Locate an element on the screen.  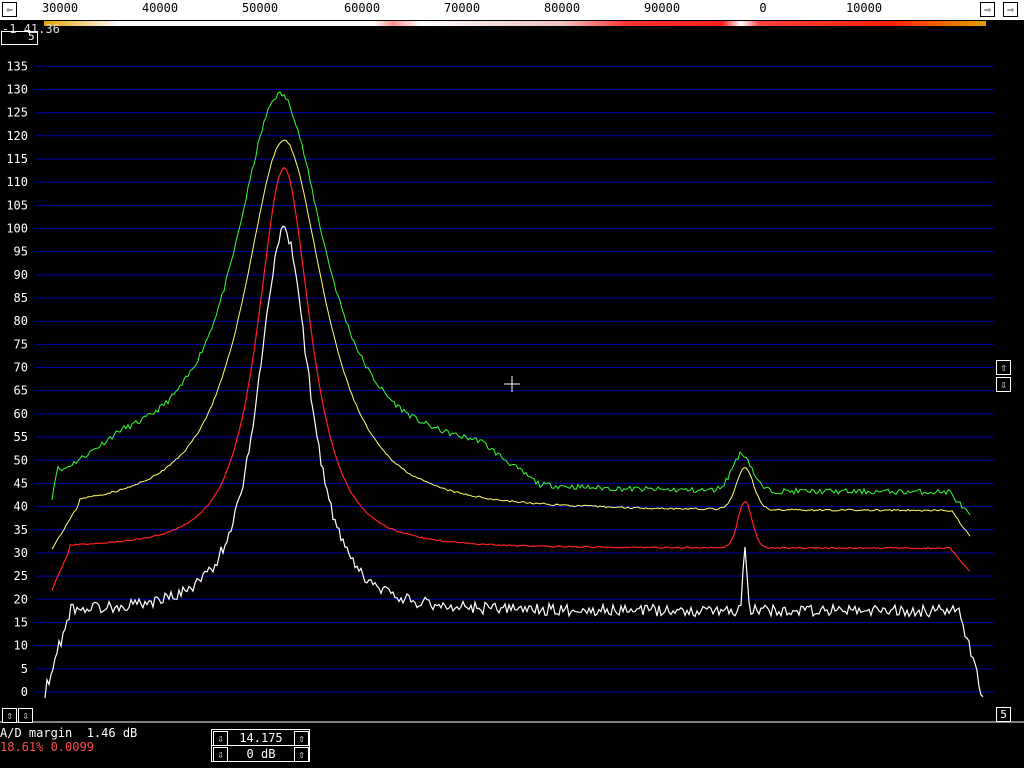
gain-value: 0 dB is located at coordinates (261, 754).